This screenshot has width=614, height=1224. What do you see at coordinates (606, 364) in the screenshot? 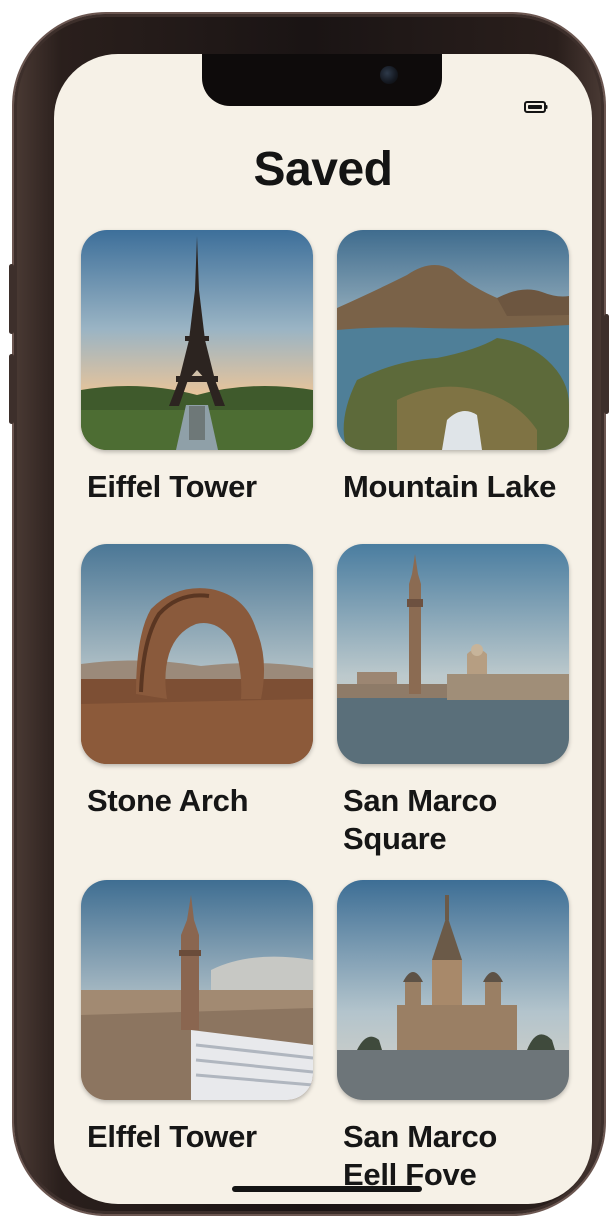
I see `power-button` at bounding box center [606, 364].